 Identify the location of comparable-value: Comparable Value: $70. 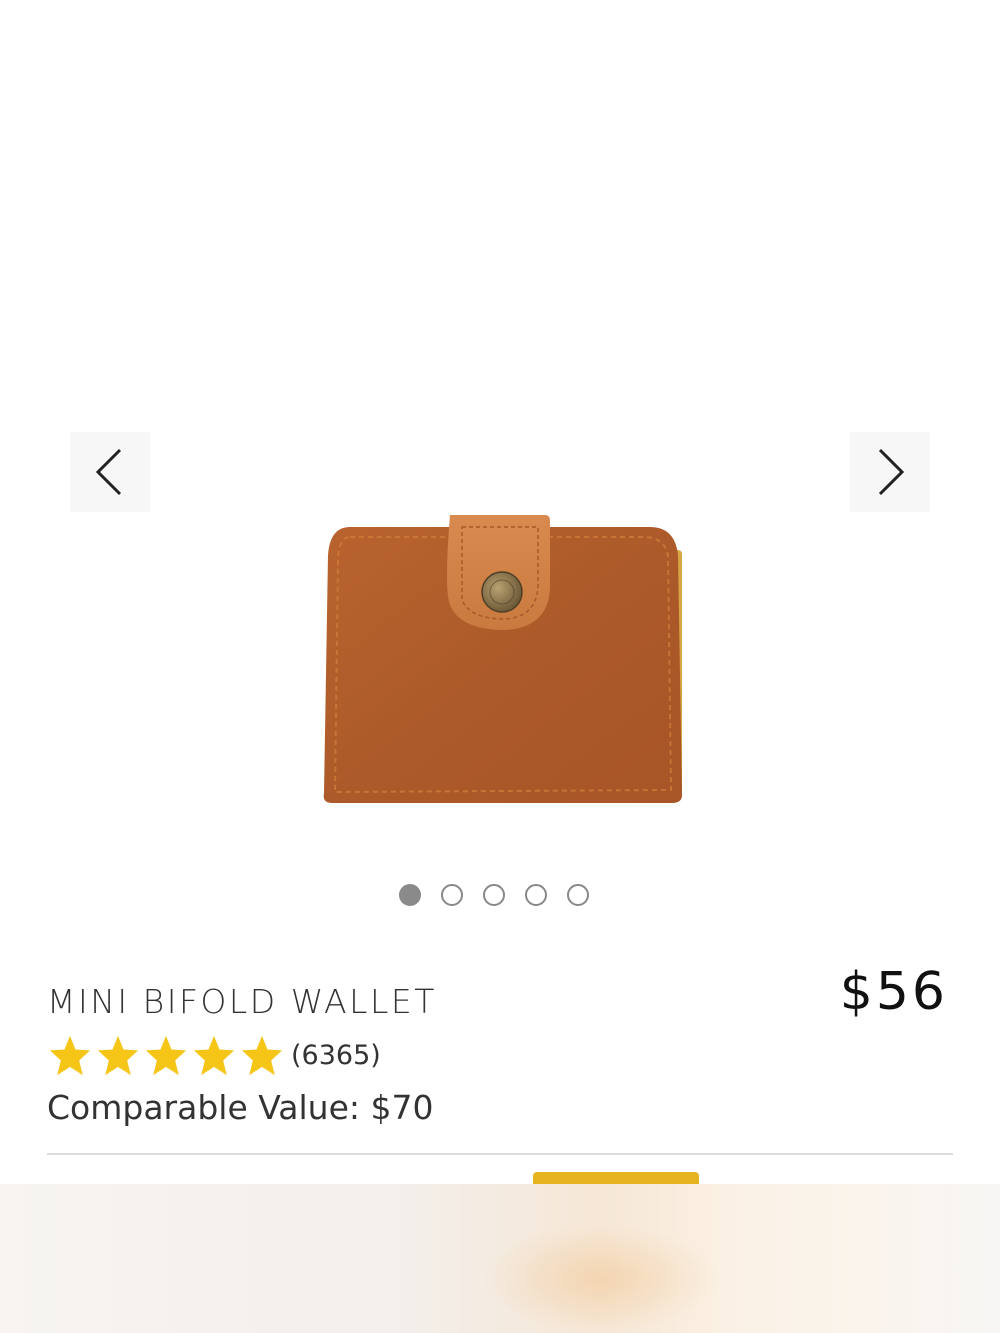
(240, 1107).